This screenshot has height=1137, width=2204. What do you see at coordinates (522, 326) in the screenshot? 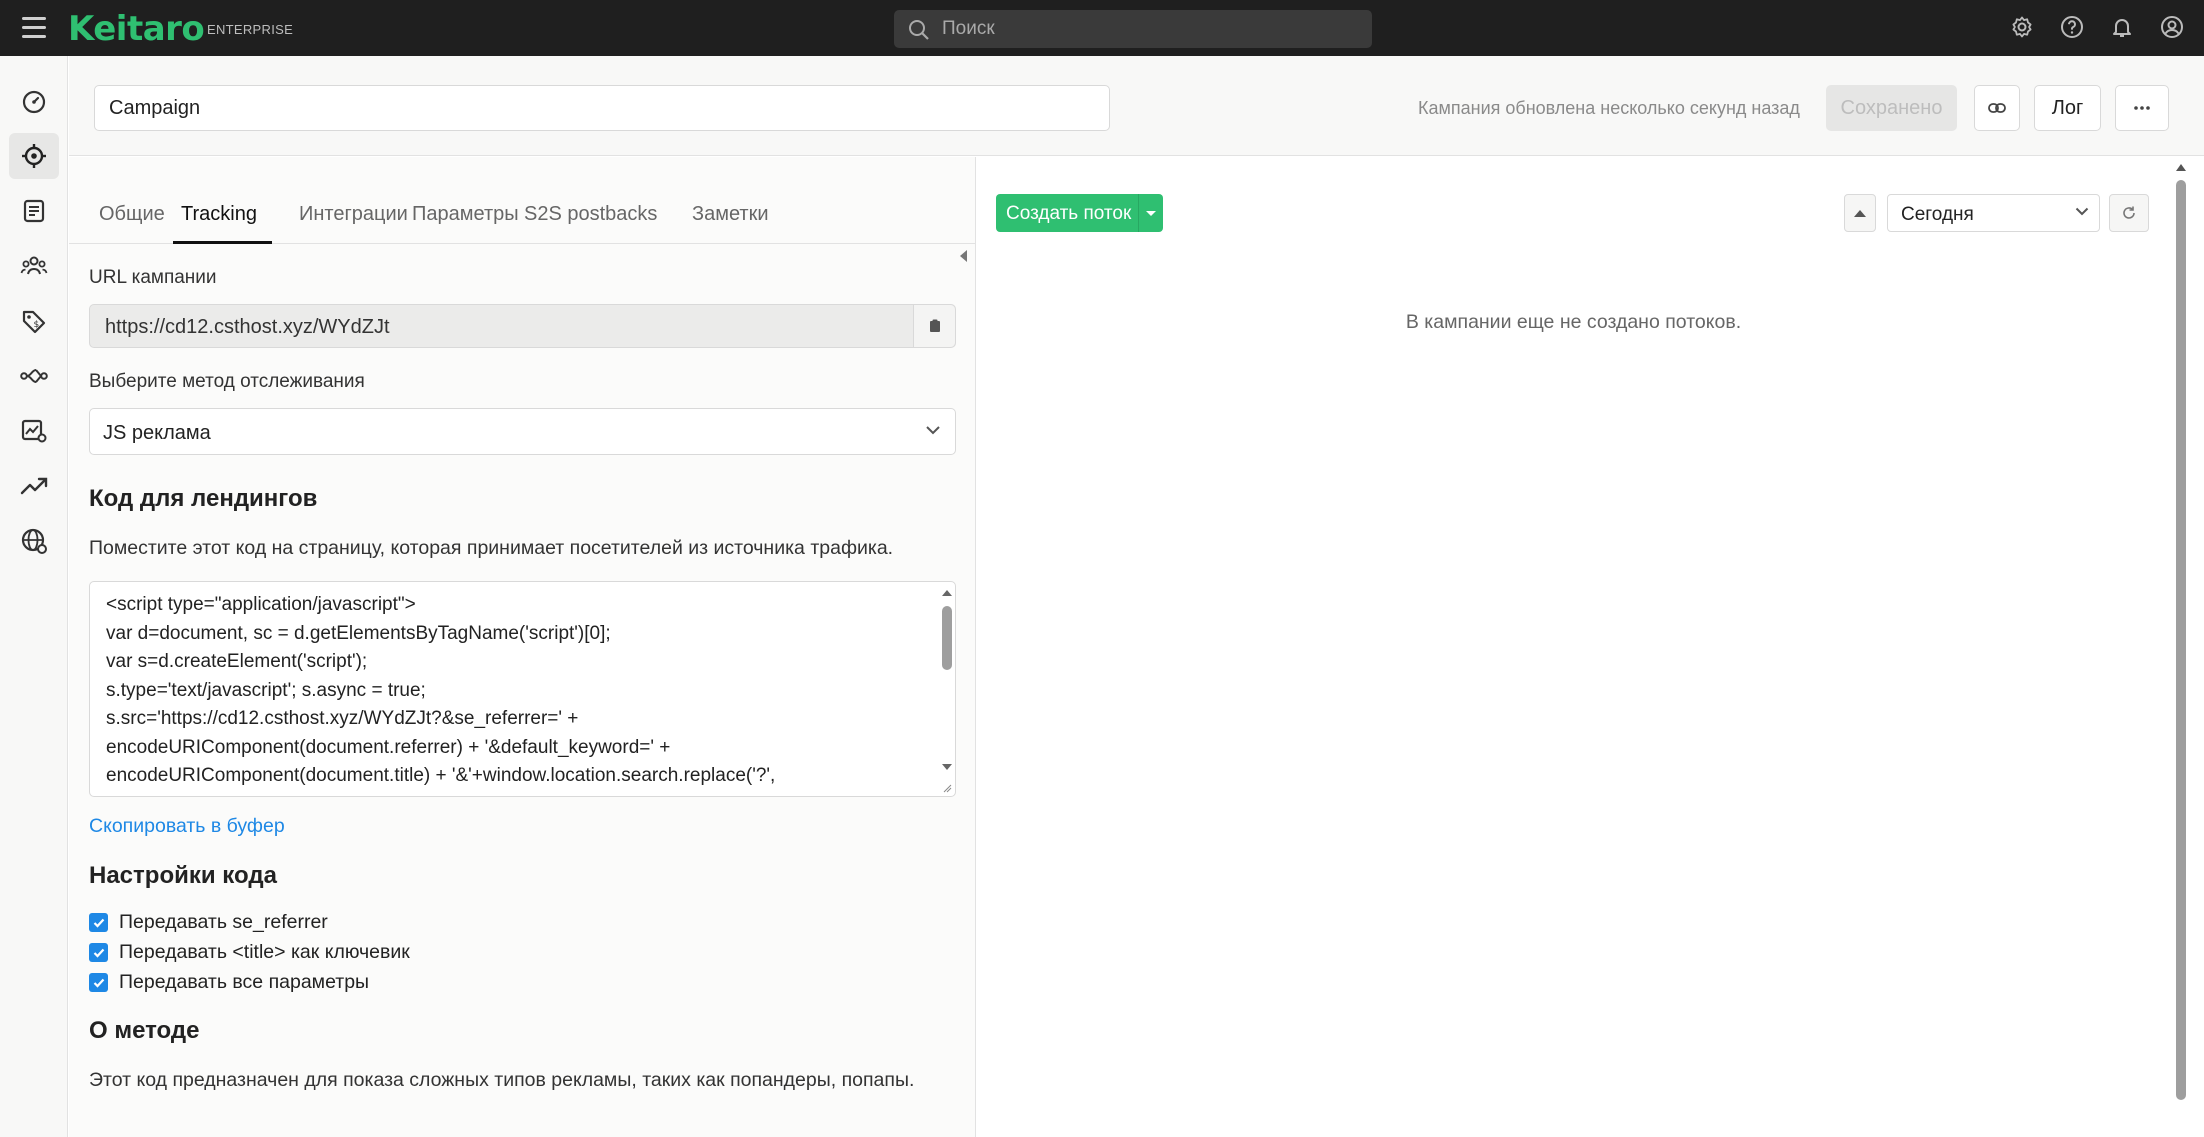
I see `campaign-url-field: https://cd12.csthost.xyz/WYdZJt` at bounding box center [522, 326].